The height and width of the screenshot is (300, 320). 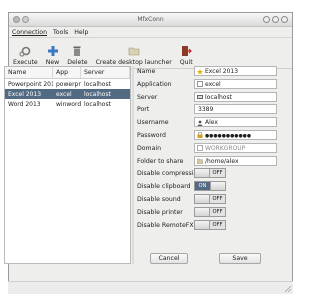 I want to click on row-app: winword, so click(x=68, y=104).